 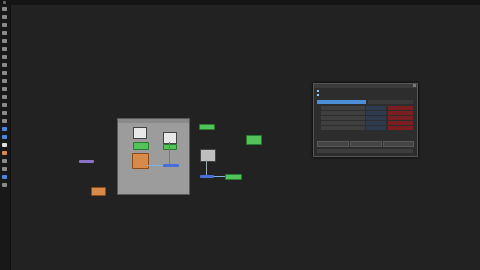 What do you see at coordinates (208, 155) in the screenshot?
I see `preview-thumbnail` at bounding box center [208, 155].